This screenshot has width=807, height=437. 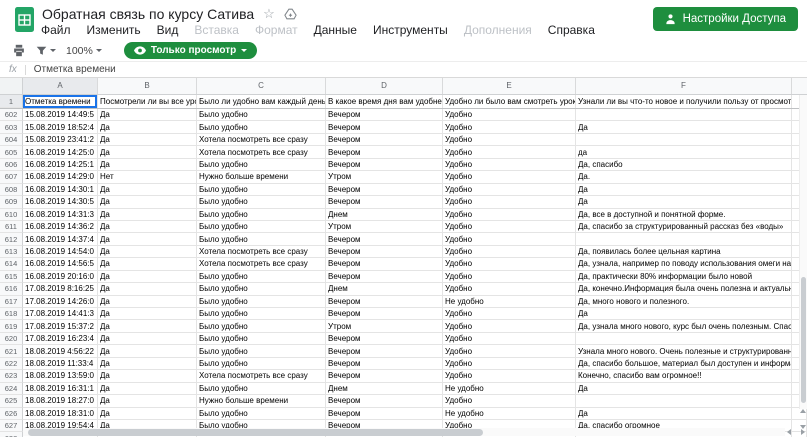 I want to click on menu-item-file: Файл, so click(x=56, y=30).